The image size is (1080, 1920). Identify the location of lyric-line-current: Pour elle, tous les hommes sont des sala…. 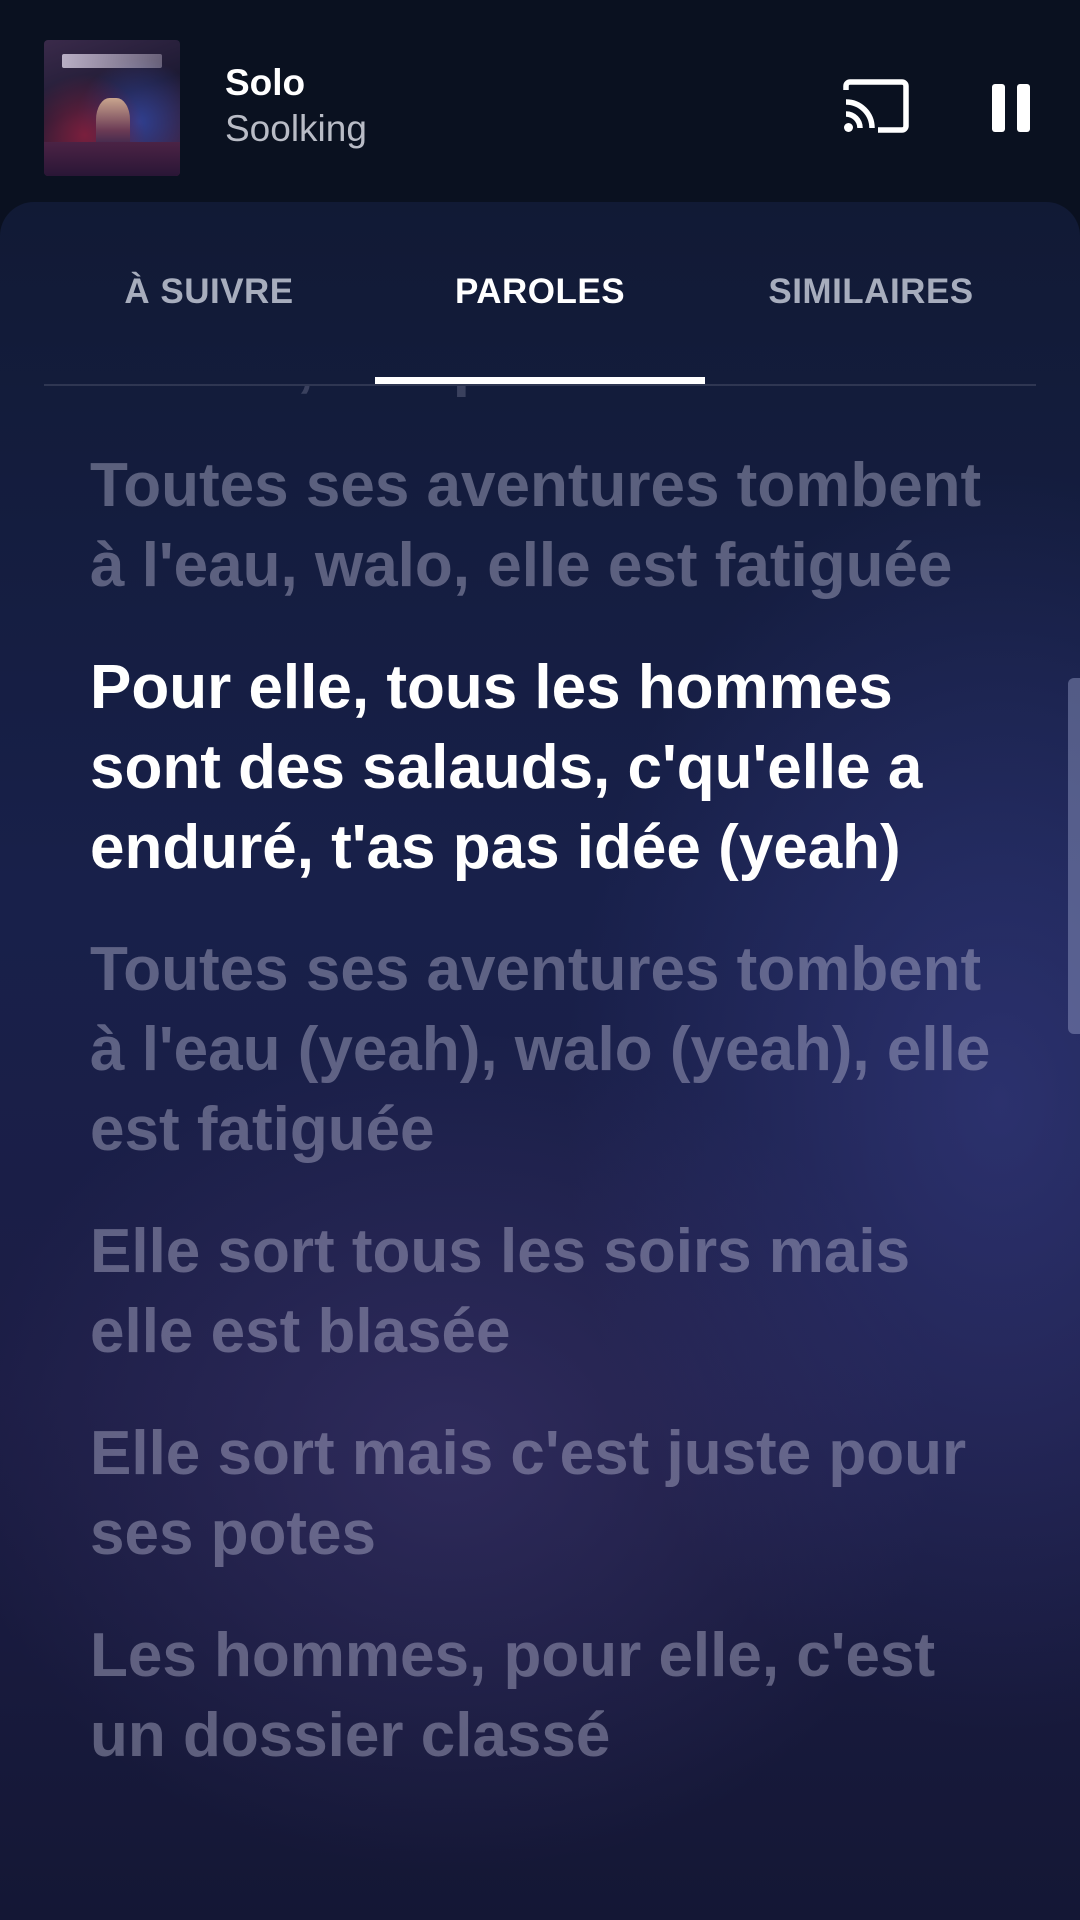
(506, 767).